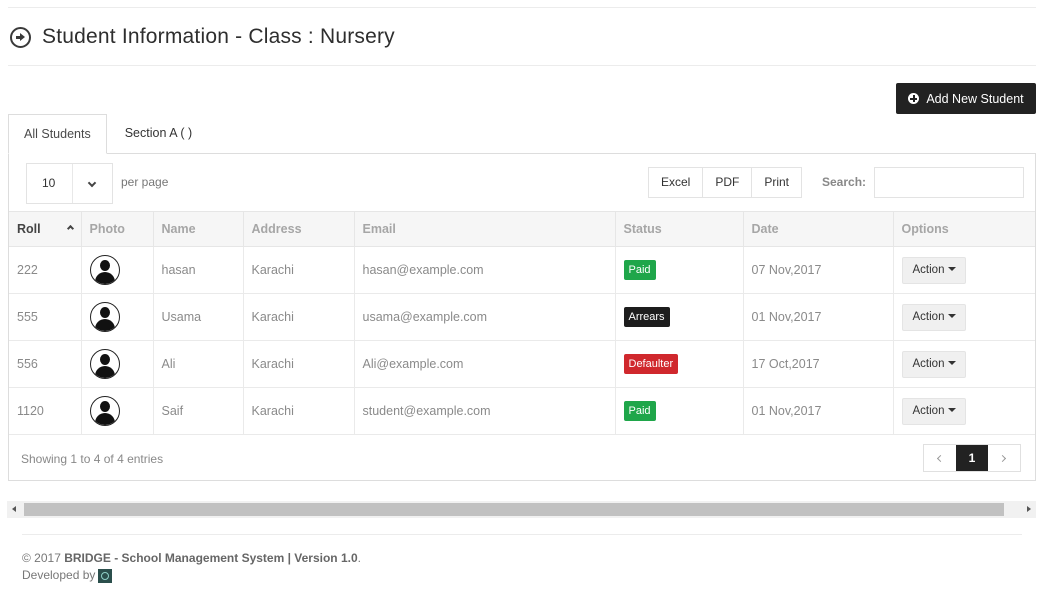  I want to click on chevron-down-icon, so click(92, 183).